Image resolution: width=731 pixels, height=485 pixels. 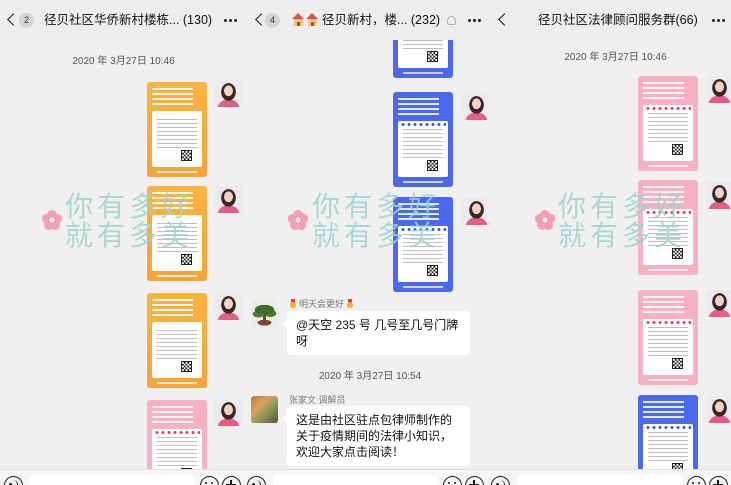 I want to click on chat-title: 径贝社区法律顾问服务群(66), so click(x=618, y=20).